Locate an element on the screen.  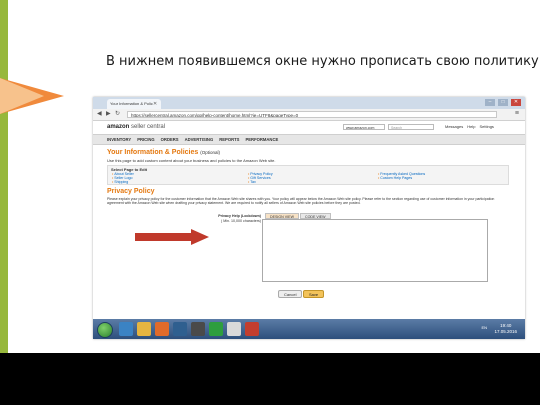
header-link-messages: Messages is located at coordinates (454, 127).